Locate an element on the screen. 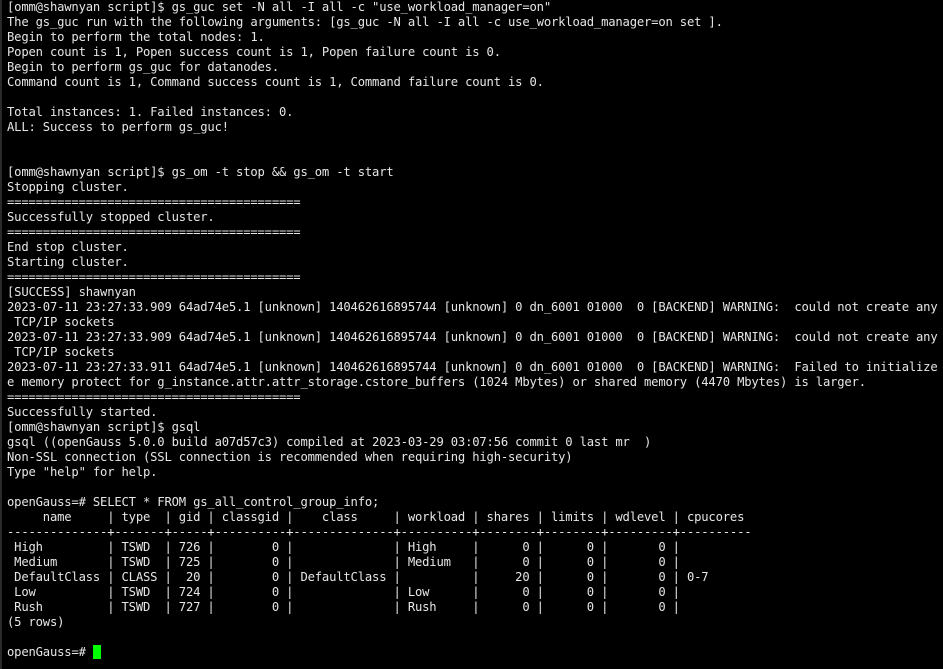 The width and height of the screenshot is (943, 669). terminal-line: Begin to perform the total nodes: 1. is located at coordinates (136, 37).